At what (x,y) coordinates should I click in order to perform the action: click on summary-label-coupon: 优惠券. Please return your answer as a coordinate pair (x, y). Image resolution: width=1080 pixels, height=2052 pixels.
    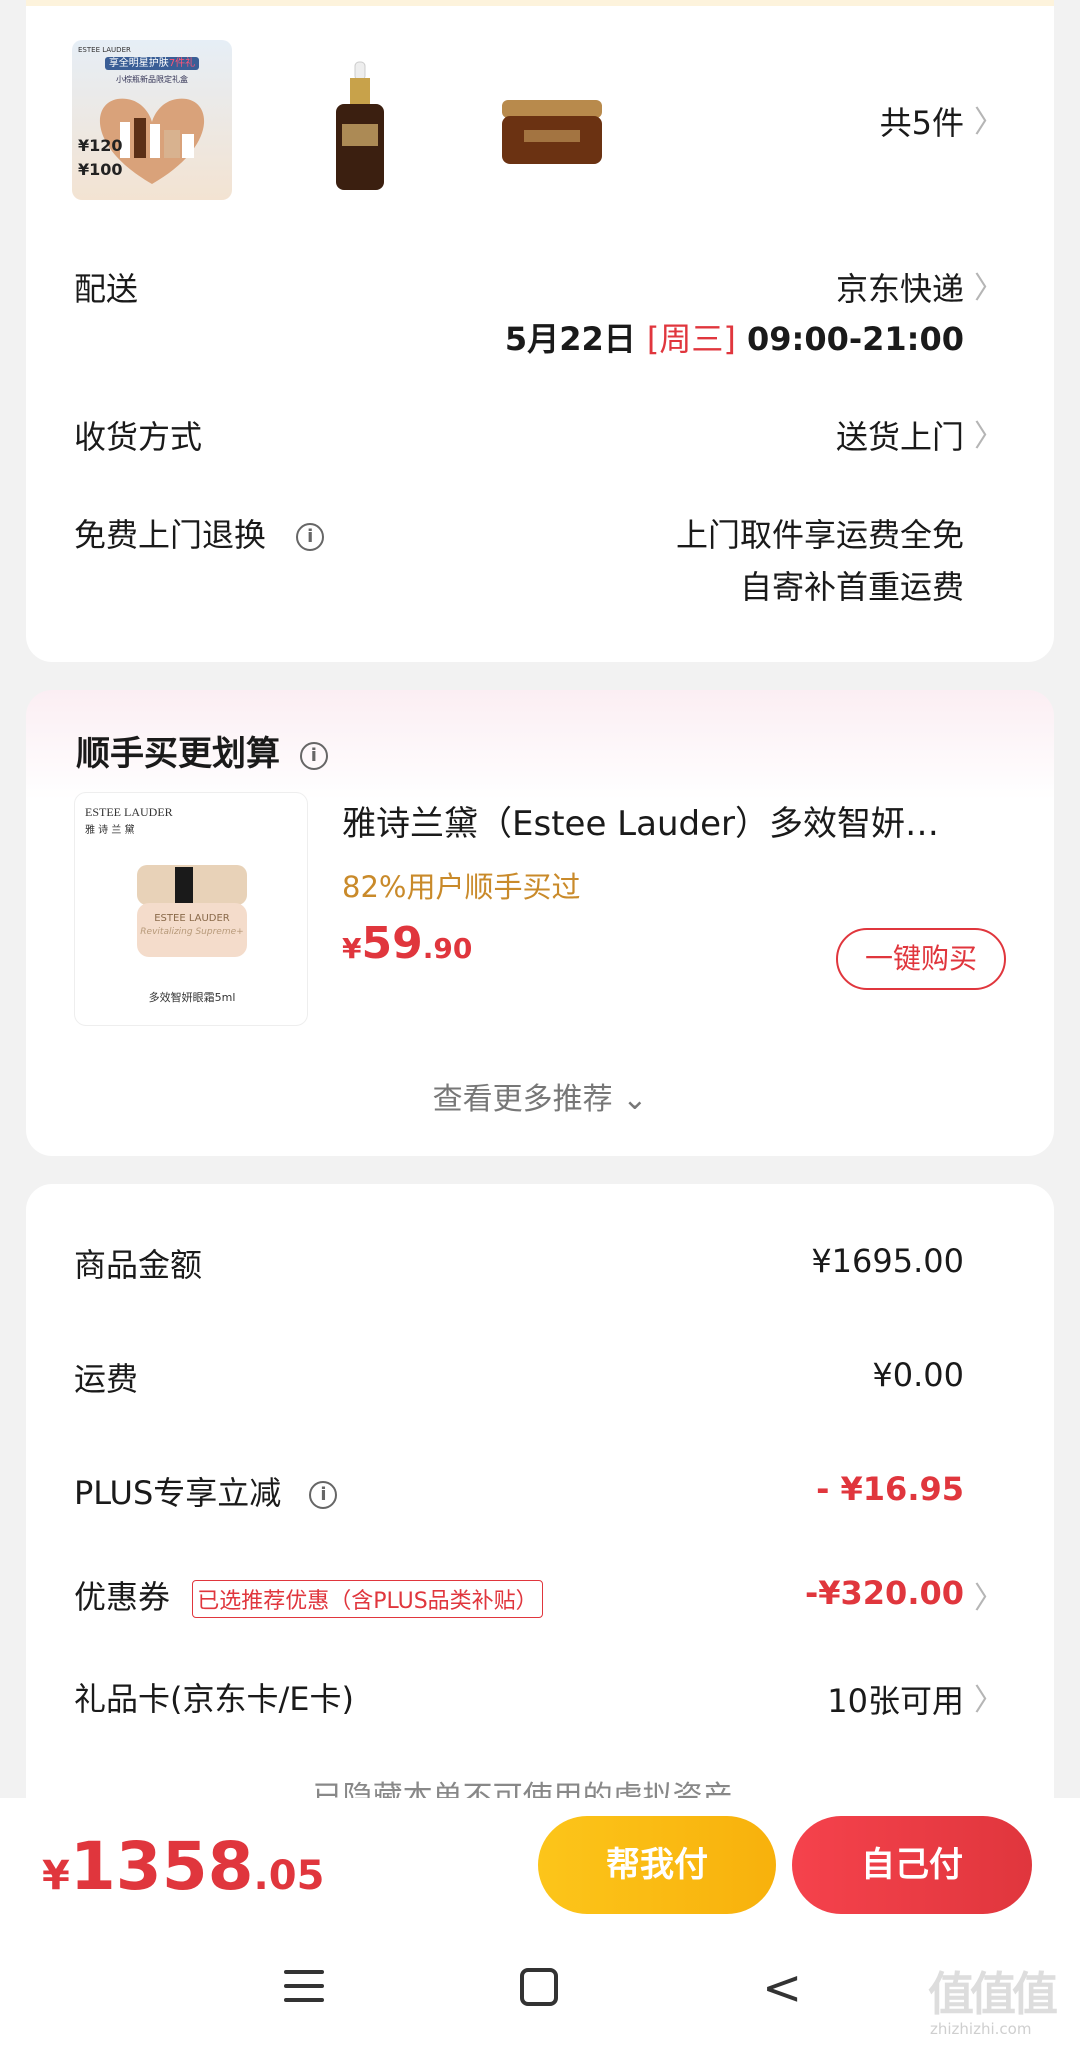
    Looking at the image, I should click on (122, 1597).